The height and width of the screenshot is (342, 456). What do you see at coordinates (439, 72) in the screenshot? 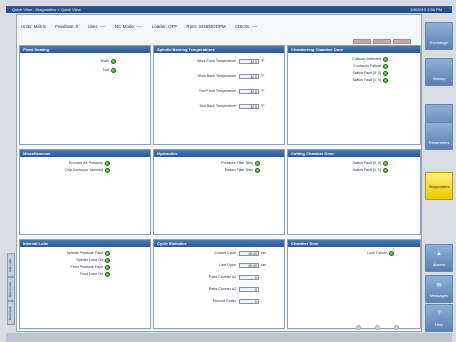
I see `startup-button: Startup` at bounding box center [439, 72].